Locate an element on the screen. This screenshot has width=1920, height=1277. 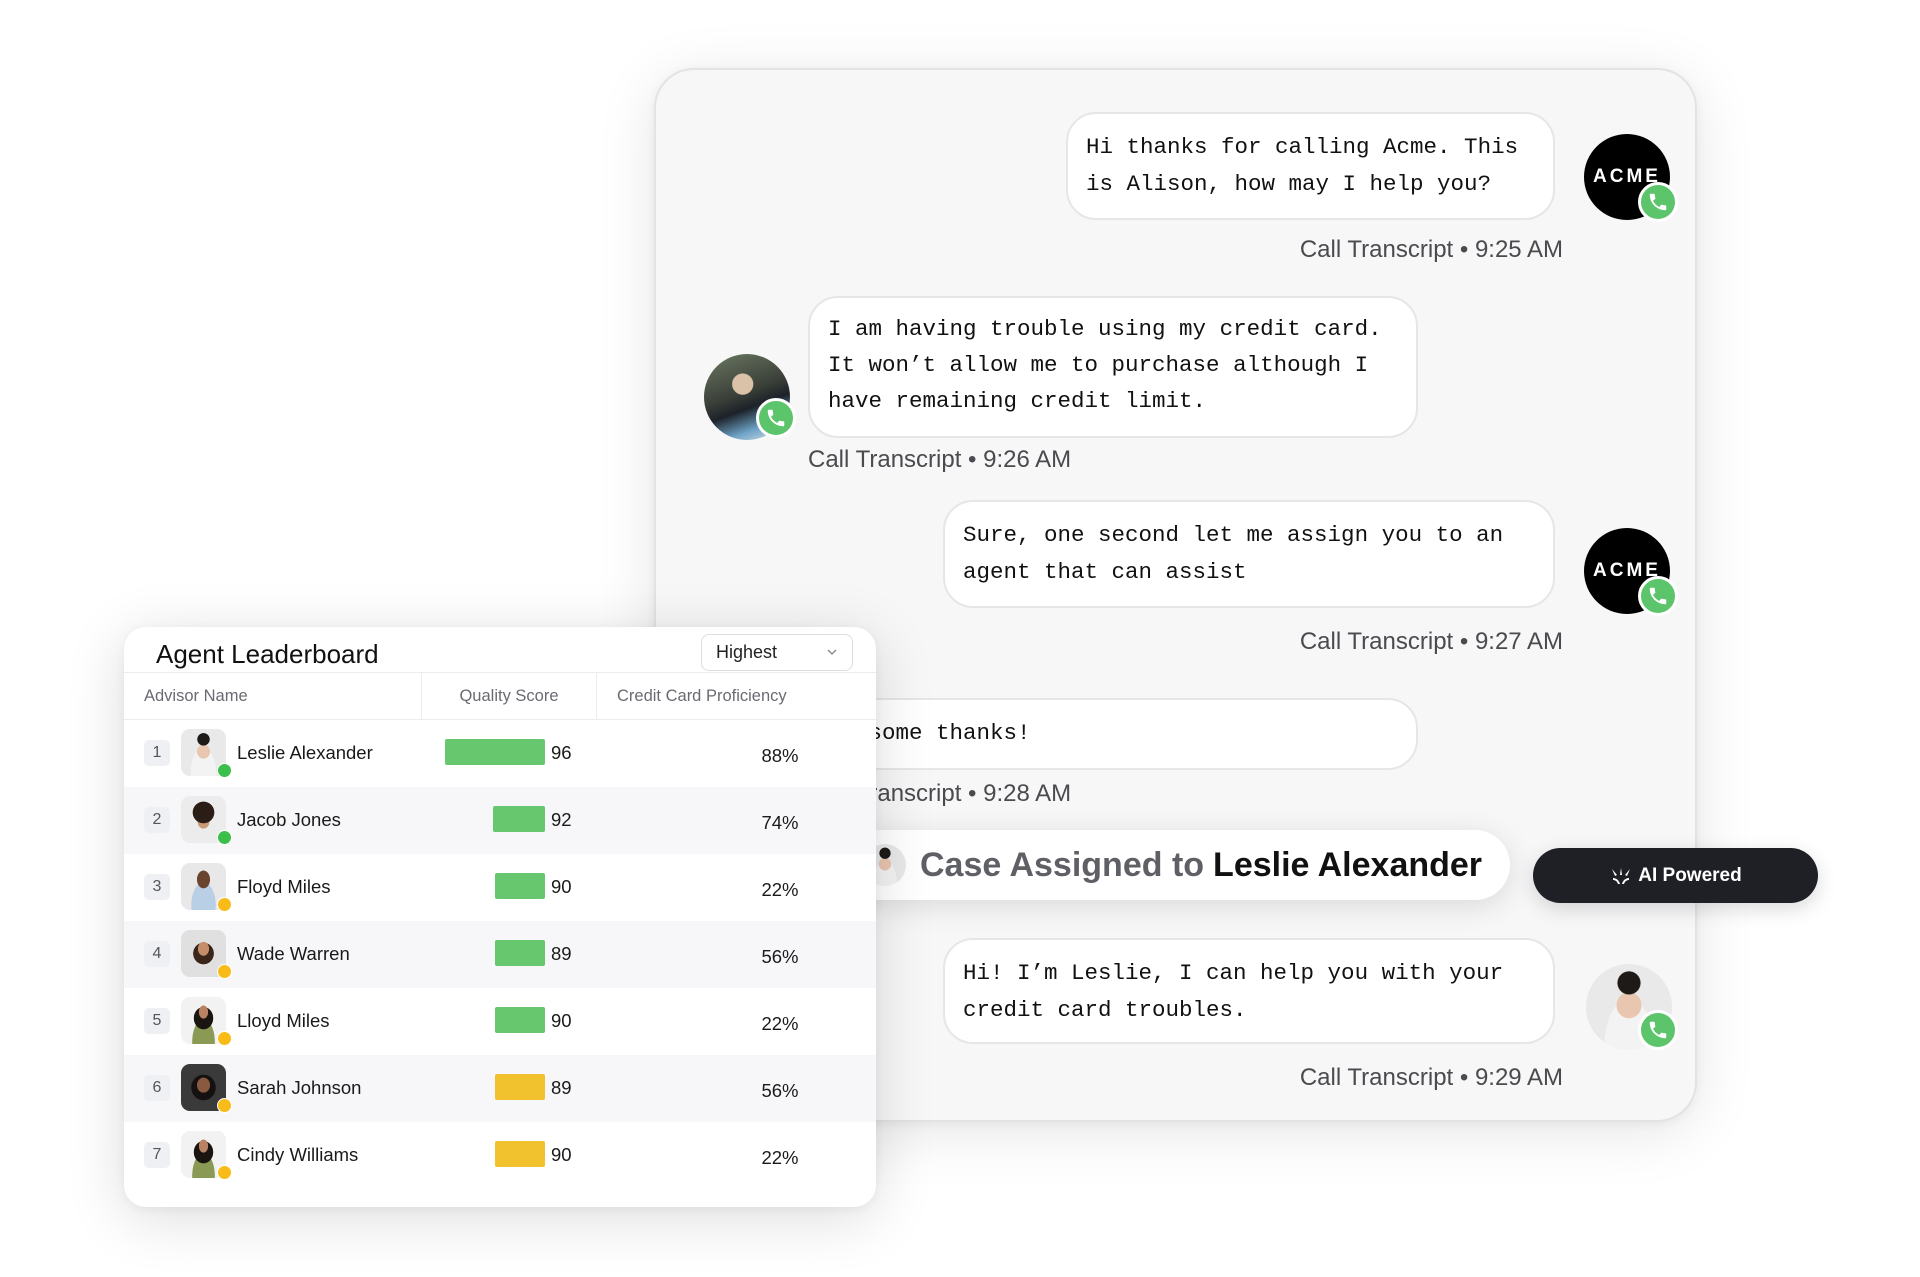
column-header-quality-score: Quality Score is located at coordinates (508, 696).